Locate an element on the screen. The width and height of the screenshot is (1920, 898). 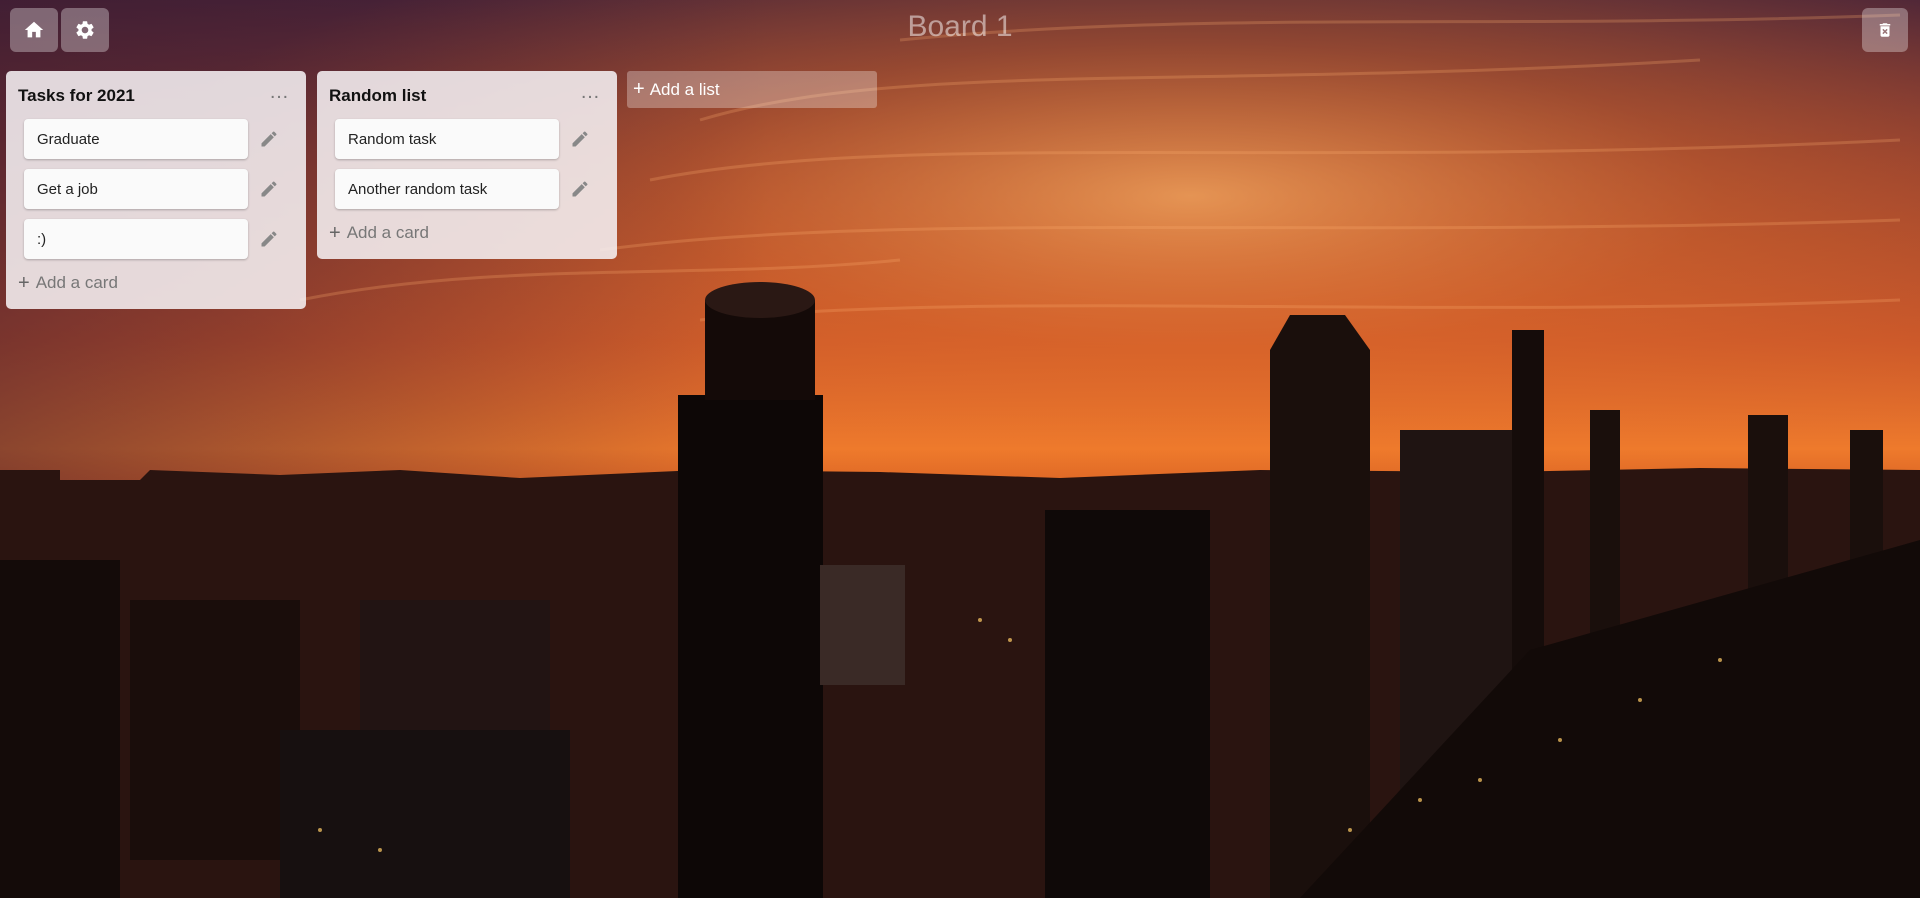
add-list-button: + Add a list is located at coordinates (752, 89).